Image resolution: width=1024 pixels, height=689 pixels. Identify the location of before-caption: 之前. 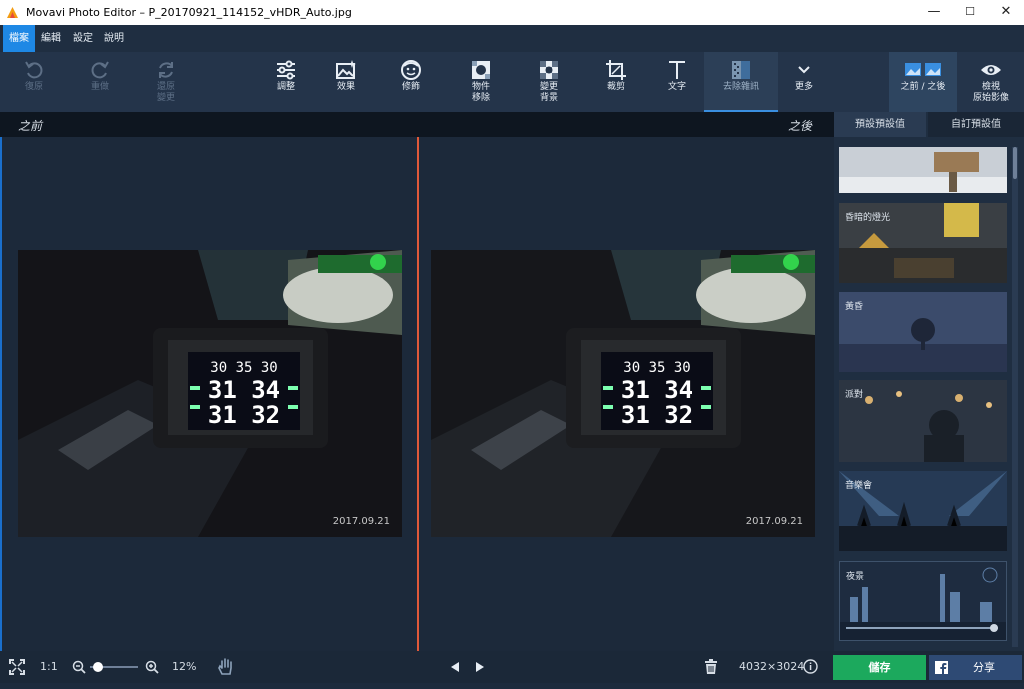
(30, 126).